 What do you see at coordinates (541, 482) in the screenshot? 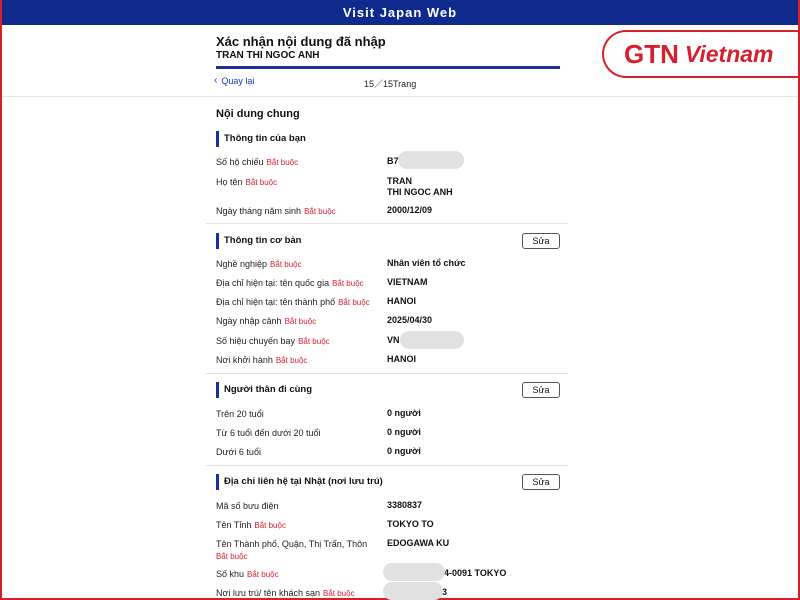
I see `edit-japan-address-button: Sửa` at bounding box center [541, 482].